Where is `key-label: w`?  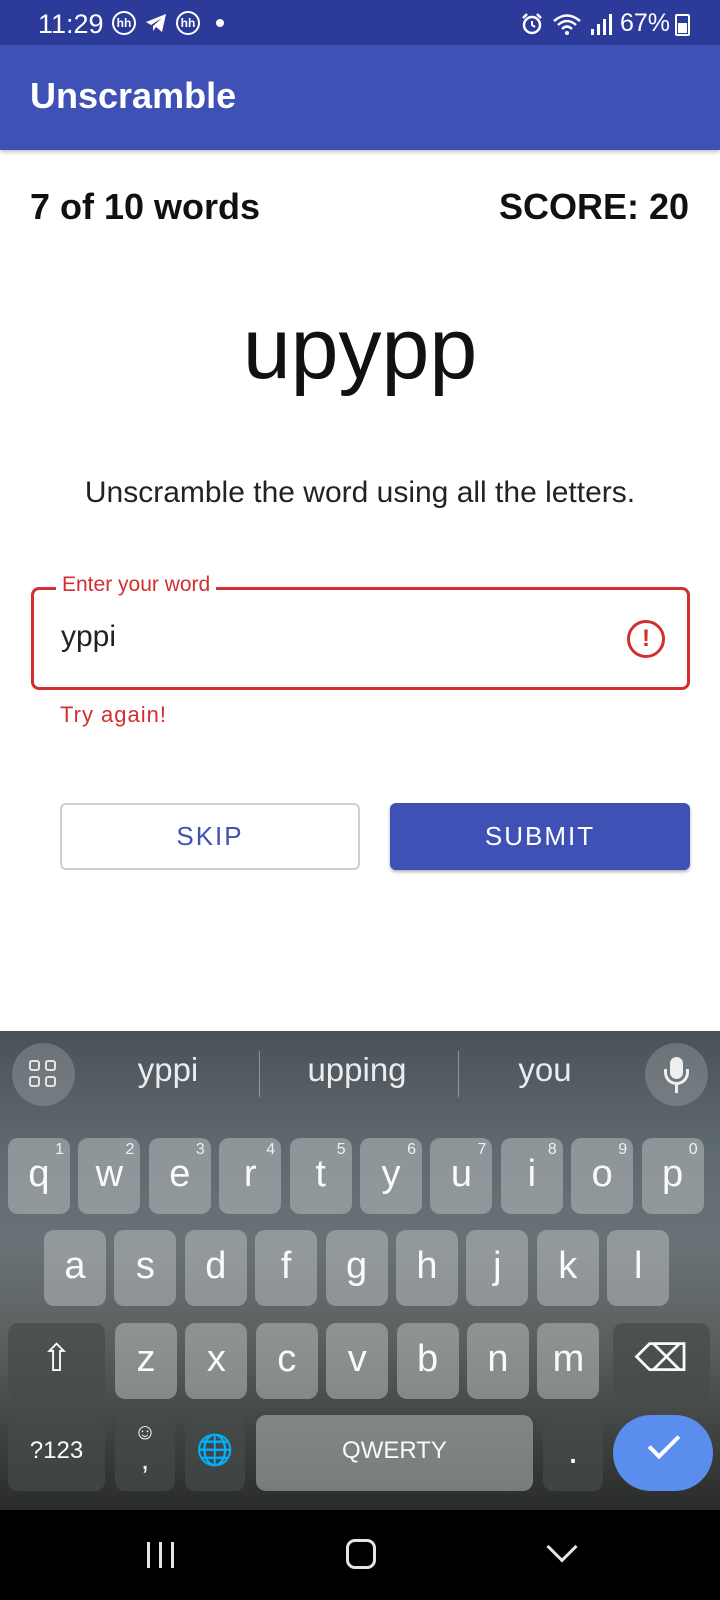
key-label: w is located at coordinates (109, 1174).